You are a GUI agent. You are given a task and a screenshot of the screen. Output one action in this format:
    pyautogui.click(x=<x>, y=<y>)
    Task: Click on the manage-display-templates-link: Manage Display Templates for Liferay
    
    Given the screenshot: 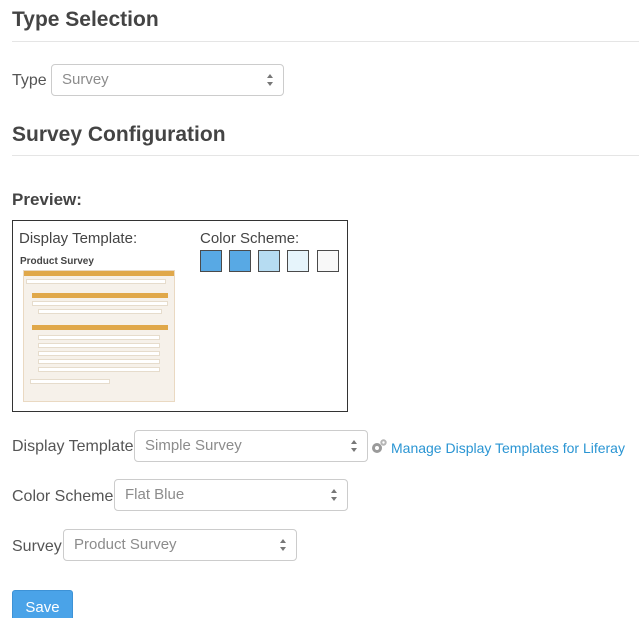 What is the action you would take?
    pyautogui.click(x=497, y=447)
    